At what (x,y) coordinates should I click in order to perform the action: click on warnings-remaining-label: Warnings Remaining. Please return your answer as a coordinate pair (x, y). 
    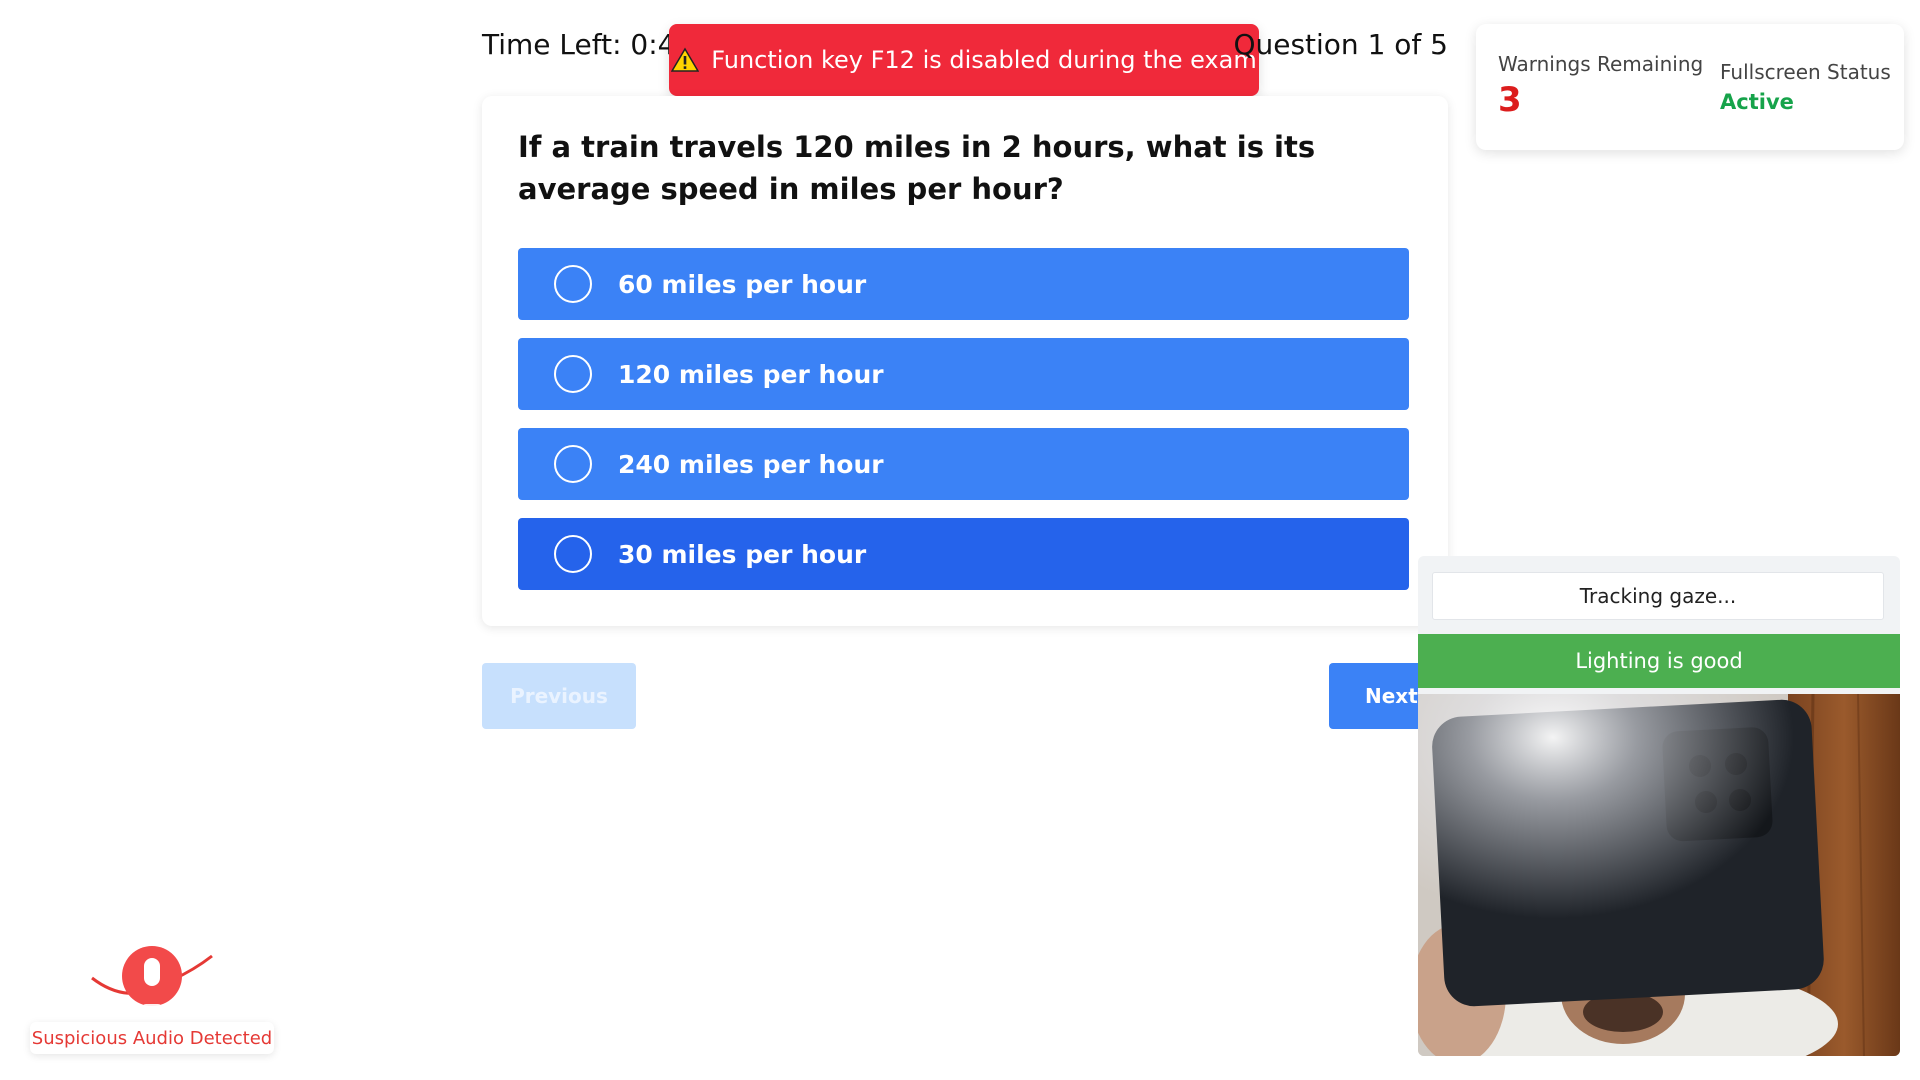
    Looking at the image, I should click on (1601, 64).